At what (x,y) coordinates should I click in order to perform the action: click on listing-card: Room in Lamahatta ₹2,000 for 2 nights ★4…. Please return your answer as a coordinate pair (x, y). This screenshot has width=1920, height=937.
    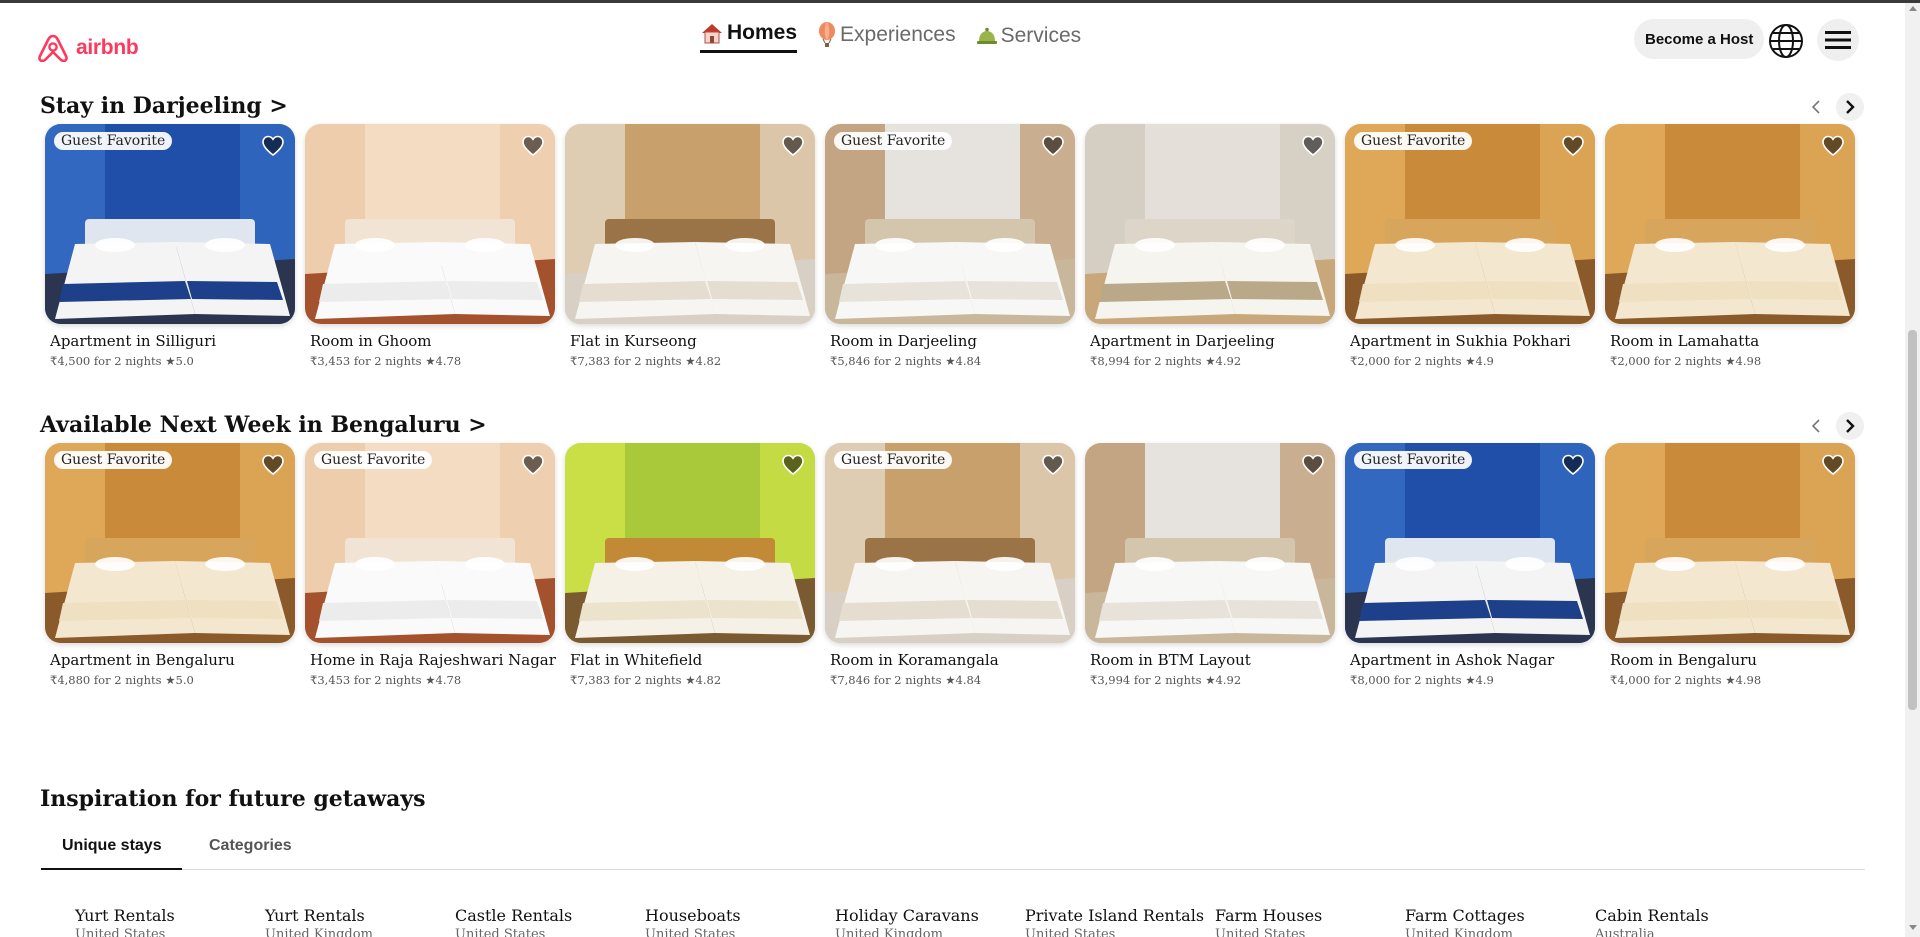
    Looking at the image, I should click on (1730, 246).